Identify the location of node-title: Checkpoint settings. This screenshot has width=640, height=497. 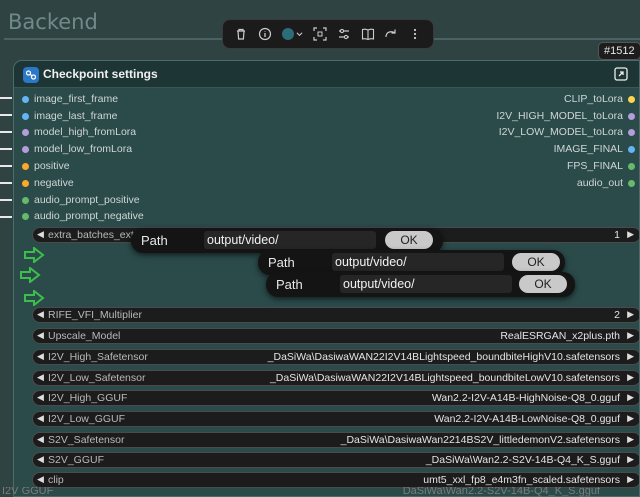
(100, 74).